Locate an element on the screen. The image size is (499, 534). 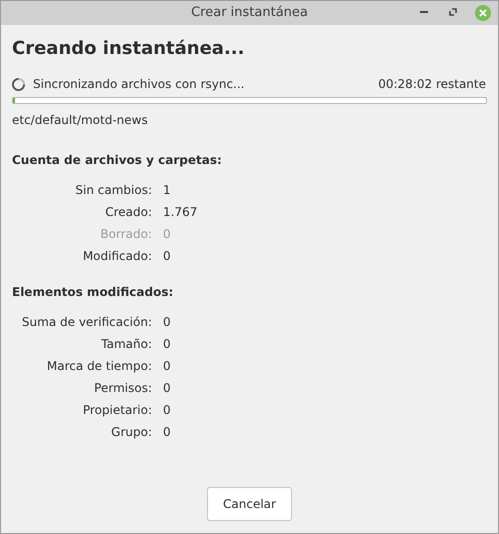
spinner-icon is located at coordinates (18, 84).